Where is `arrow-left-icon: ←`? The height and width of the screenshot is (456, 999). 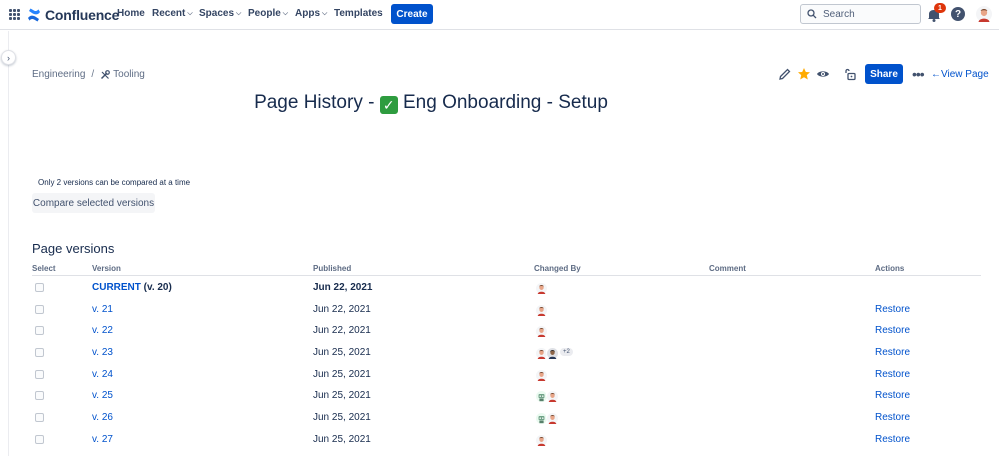 arrow-left-icon: ← is located at coordinates (936, 74).